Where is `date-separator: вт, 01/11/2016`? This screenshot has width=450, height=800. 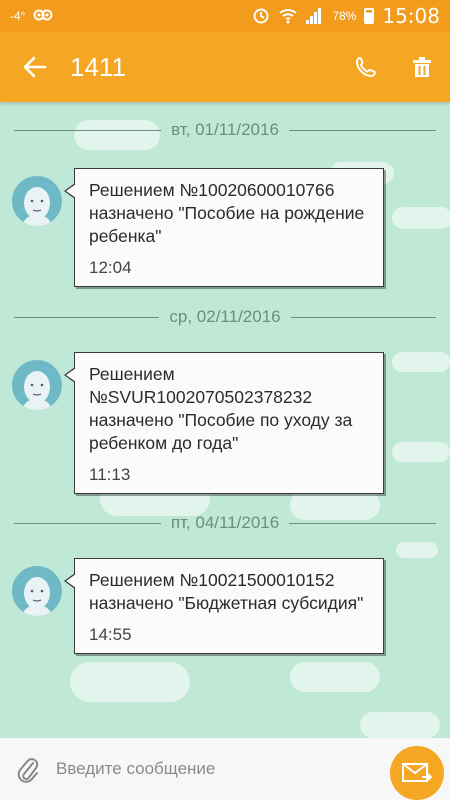 date-separator: вт, 01/11/2016 is located at coordinates (225, 130).